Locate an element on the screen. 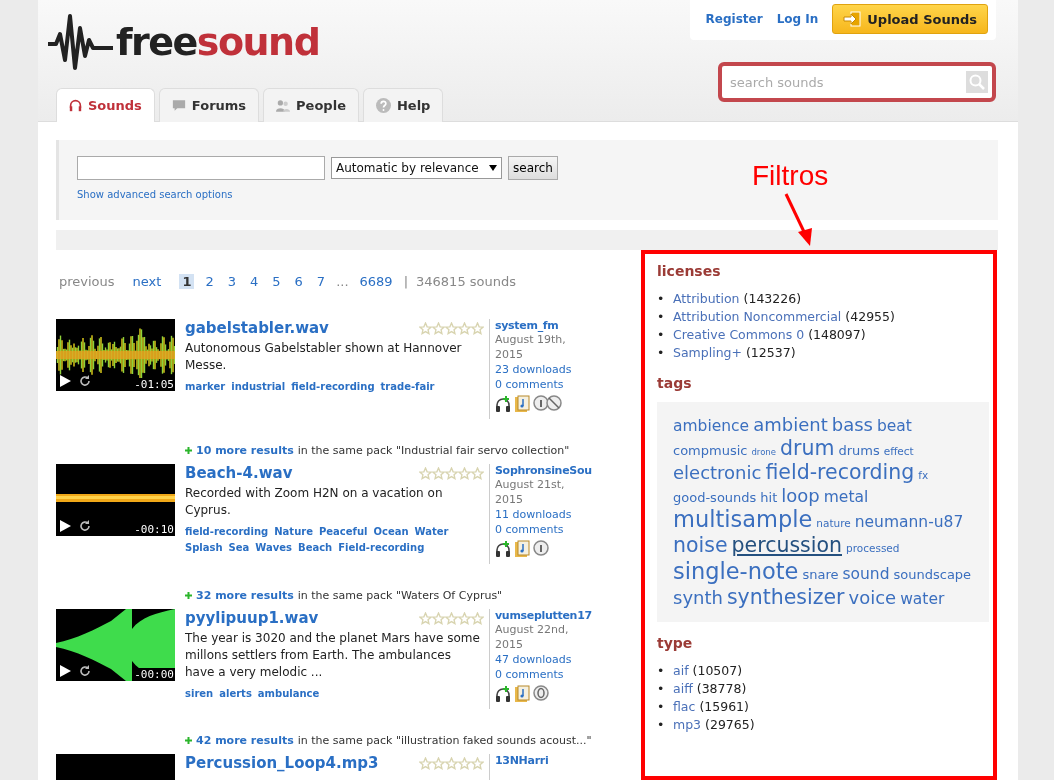 The image size is (1054, 780). license-filter-link: Creative Commons 0 is located at coordinates (739, 334).